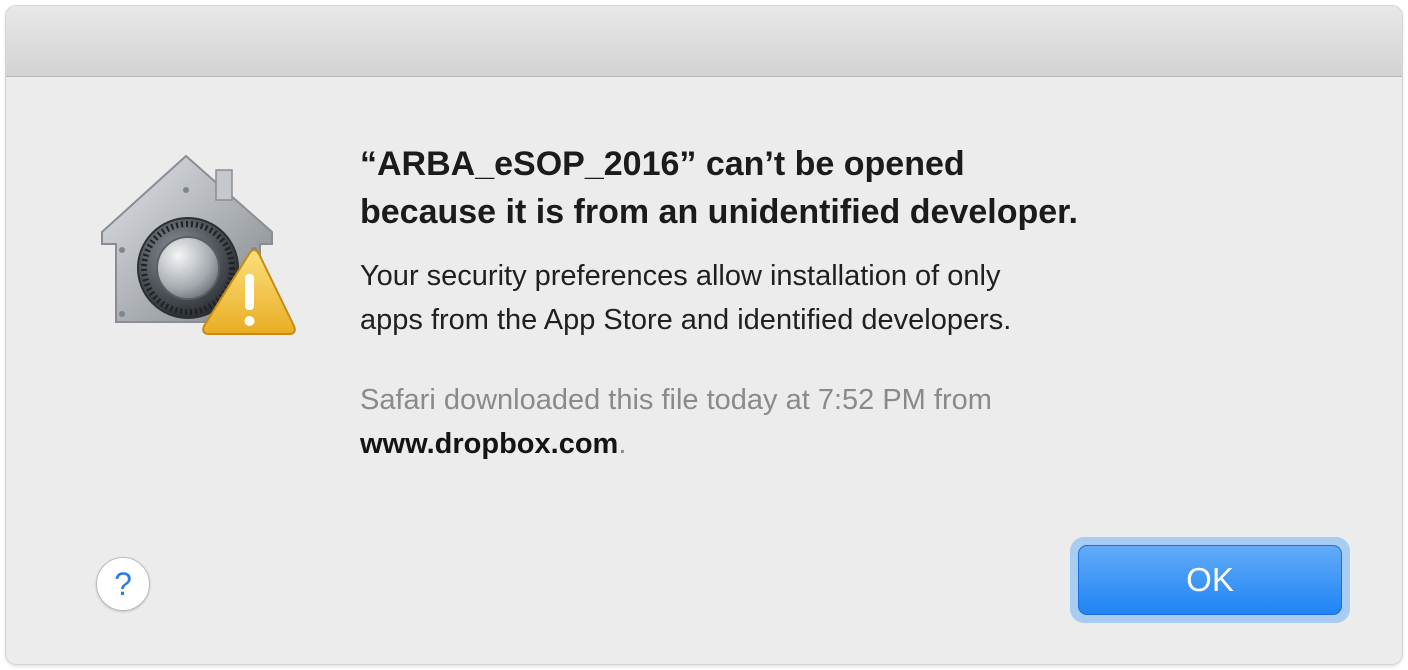 The width and height of the screenshot is (1408, 670). Describe the element at coordinates (662, 164) in the screenshot. I see `headline-line: “ARBA_eSOP_2016” can’t be opened` at that location.